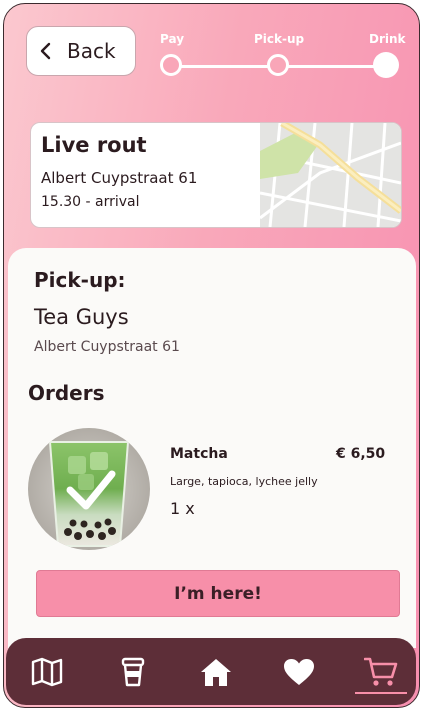 This screenshot has height=710, width=423. Describe the element at coordinates (381, 693) in the screenshot. I see `active-tab-indicator` at that location.